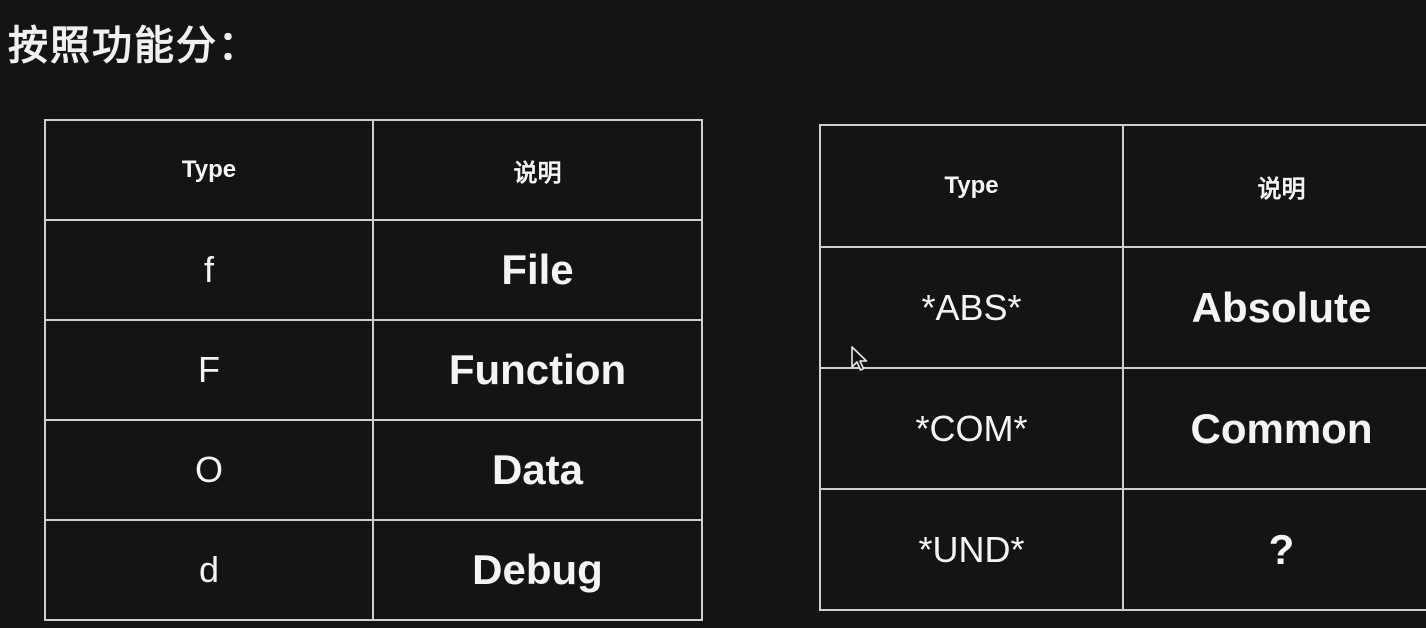  I want to click on table-row: O Data, so click(373, 470).